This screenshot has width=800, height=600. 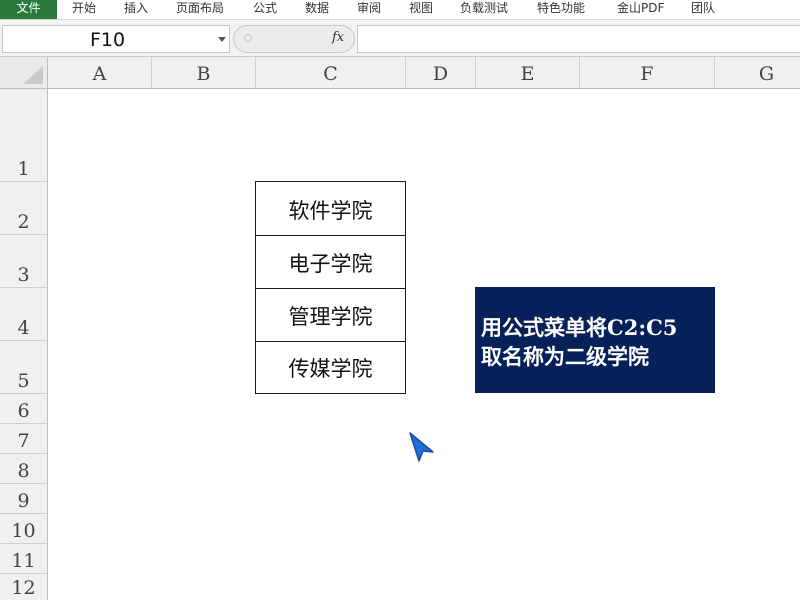 I want to click on cell-c4: 管理学院, so click(x=330, y=315).